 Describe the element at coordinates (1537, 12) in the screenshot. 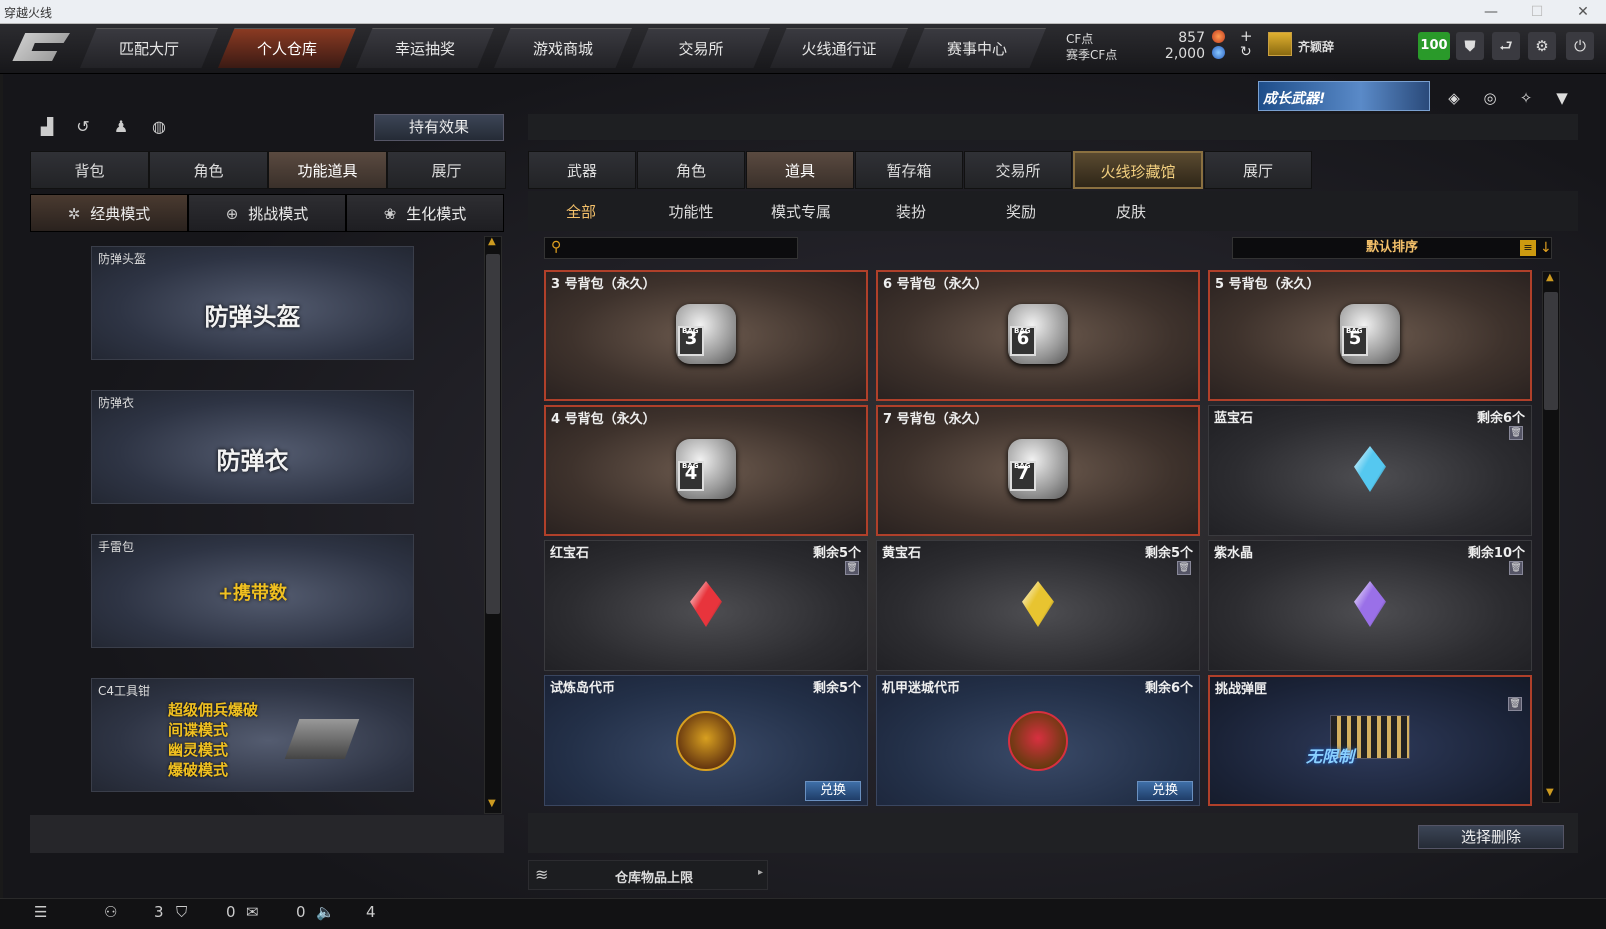

I see `maximize-icon: ☐` at that location.